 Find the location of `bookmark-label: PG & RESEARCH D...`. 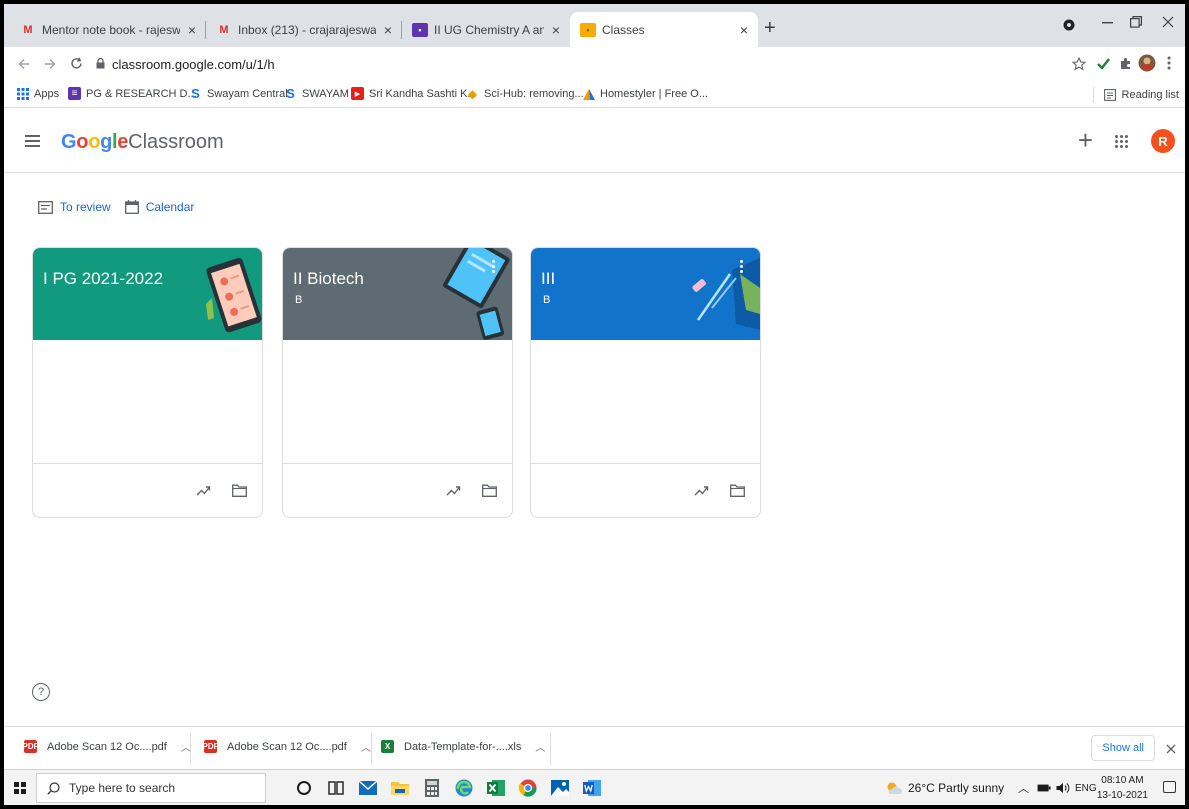

bookmark-label: PG & RESEARCH D... is located at coordinates (141, 93).